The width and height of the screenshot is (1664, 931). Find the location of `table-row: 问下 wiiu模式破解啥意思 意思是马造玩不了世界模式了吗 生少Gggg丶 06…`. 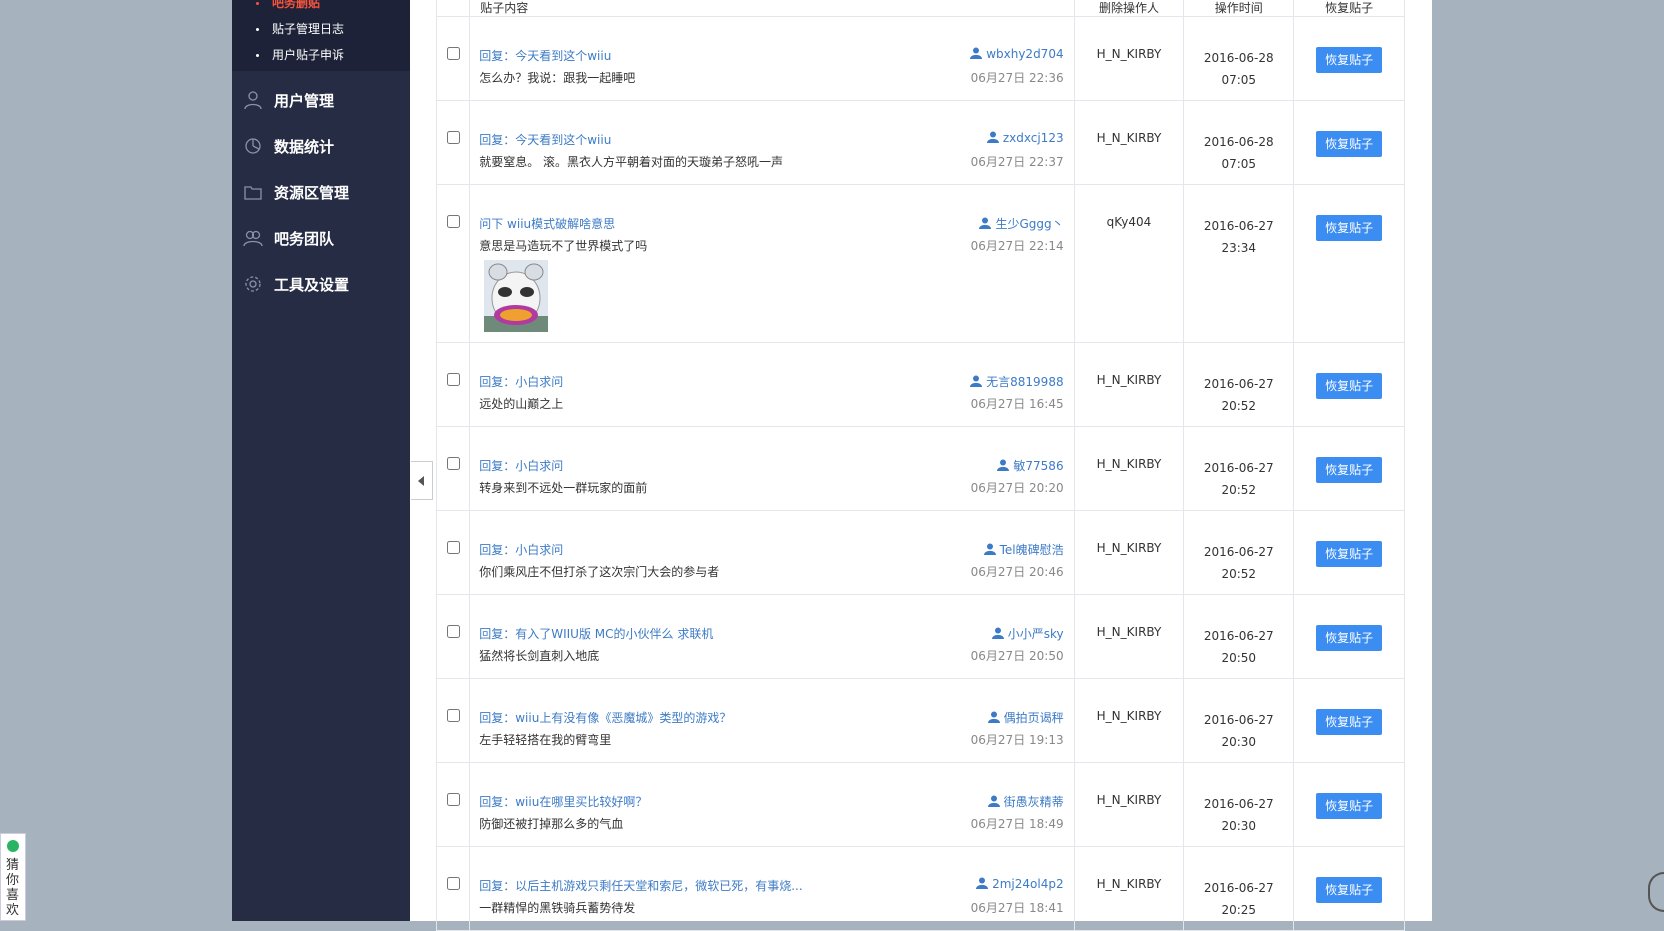

table-row: 问下 wiiu模式破解啥意思 意思是马造玩不了世界模式了吗 生少Gggg丶 06… is located at coordinates (920, 263).